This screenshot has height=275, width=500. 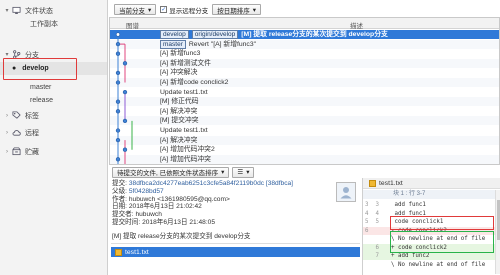 What do you see at coordinates (367, 230) in the screenshot?
I see `diff-line-number: 6` at bounding box center [367, 230].